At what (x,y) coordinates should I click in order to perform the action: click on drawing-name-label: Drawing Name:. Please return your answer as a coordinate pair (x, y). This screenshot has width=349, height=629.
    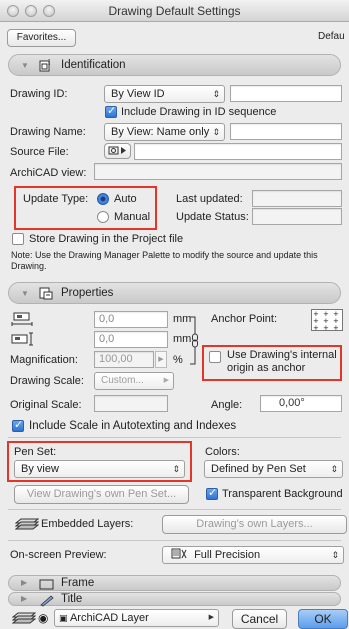
    Looking at the image, I should click on (48, 132).